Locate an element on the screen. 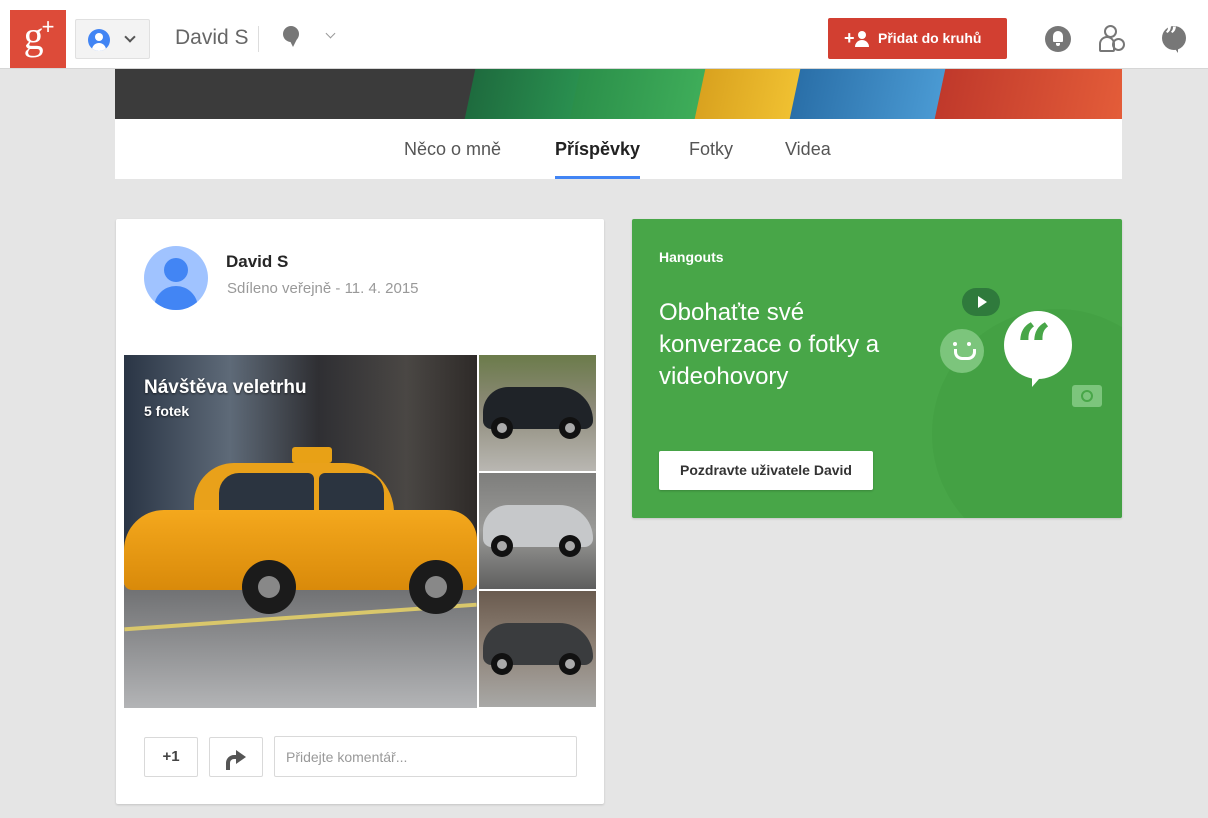 This screenshot has width=1208, height=818. thought-bubble-icon is located at coordinates (291, 37).